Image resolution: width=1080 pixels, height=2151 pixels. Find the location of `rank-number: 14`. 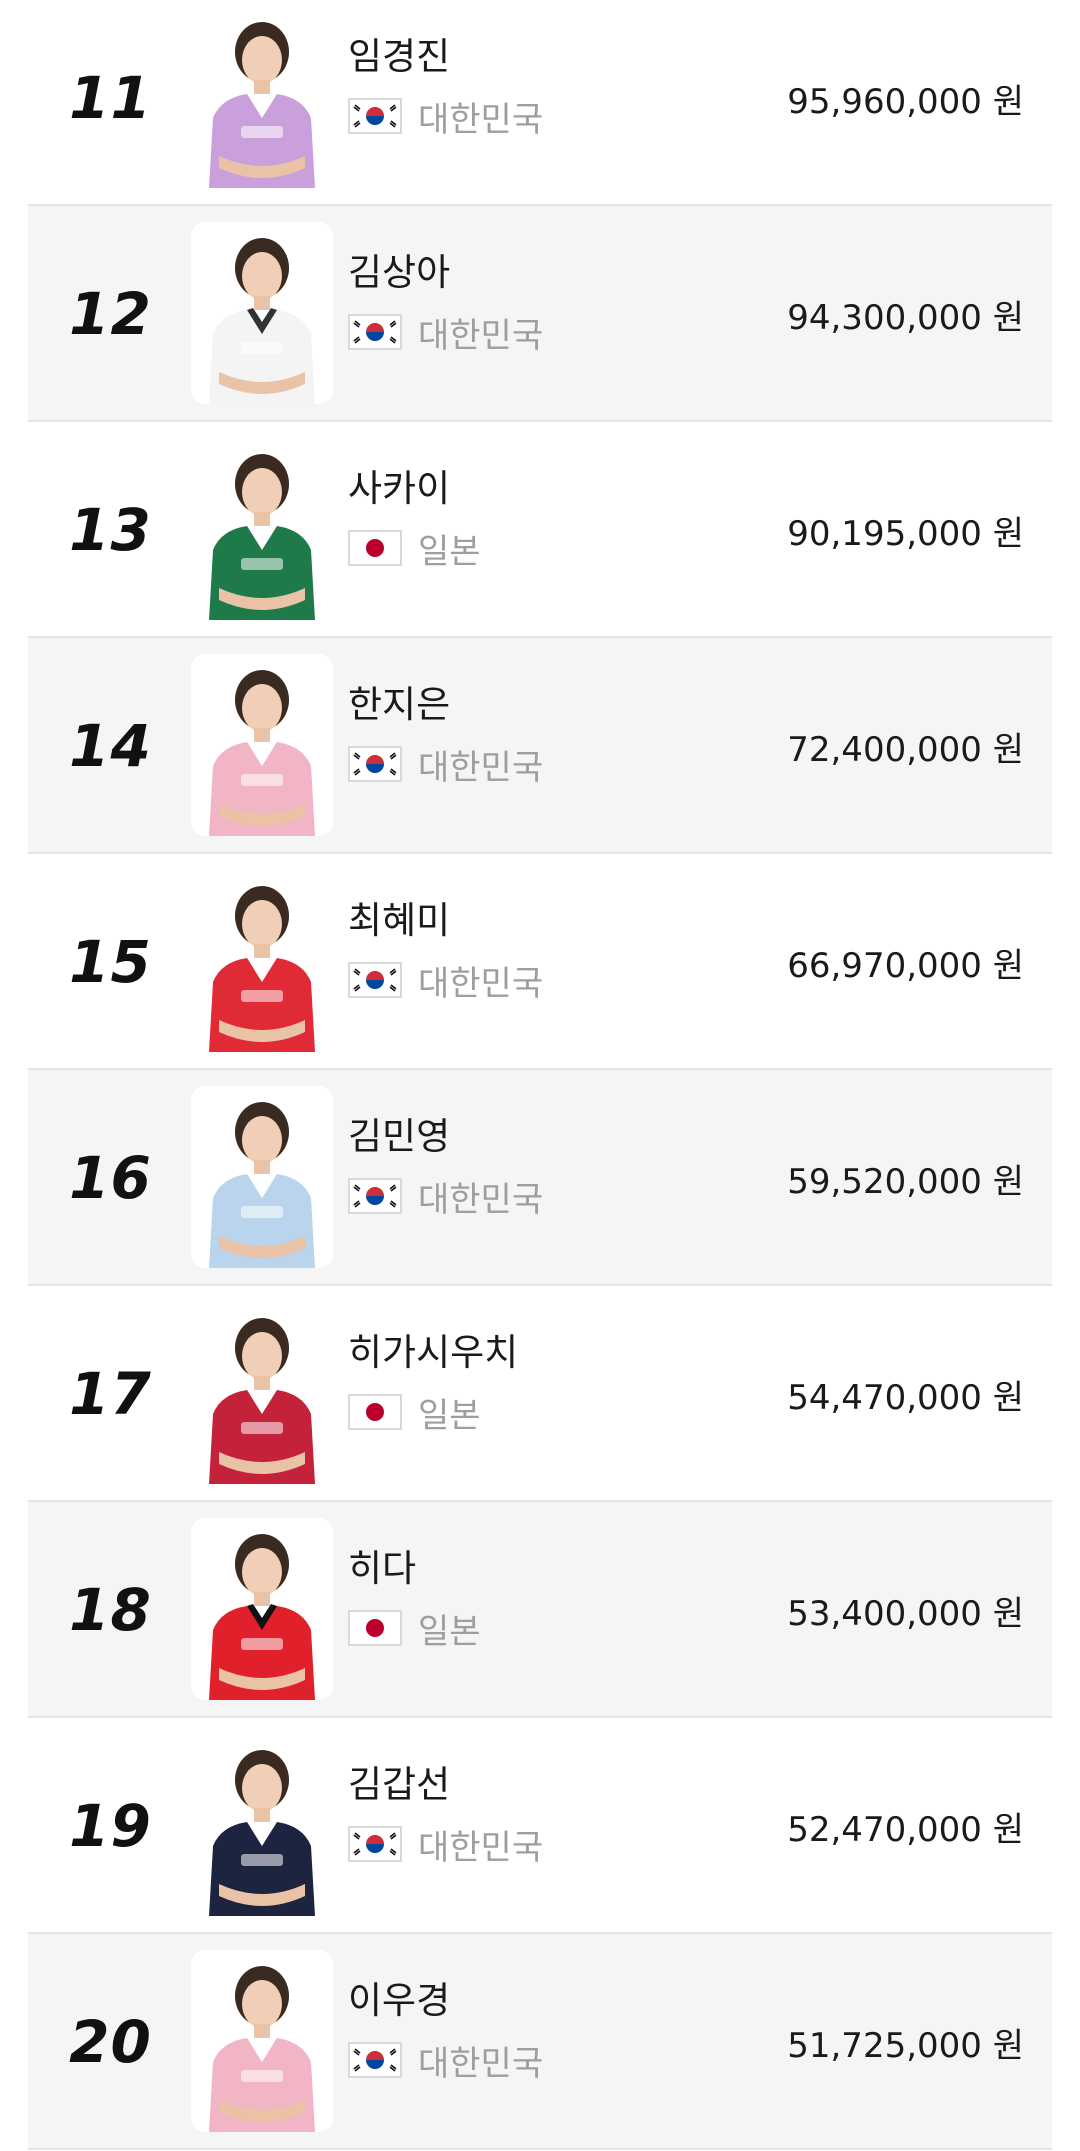

rank-number: 14 is located at coordinates (110, 746).